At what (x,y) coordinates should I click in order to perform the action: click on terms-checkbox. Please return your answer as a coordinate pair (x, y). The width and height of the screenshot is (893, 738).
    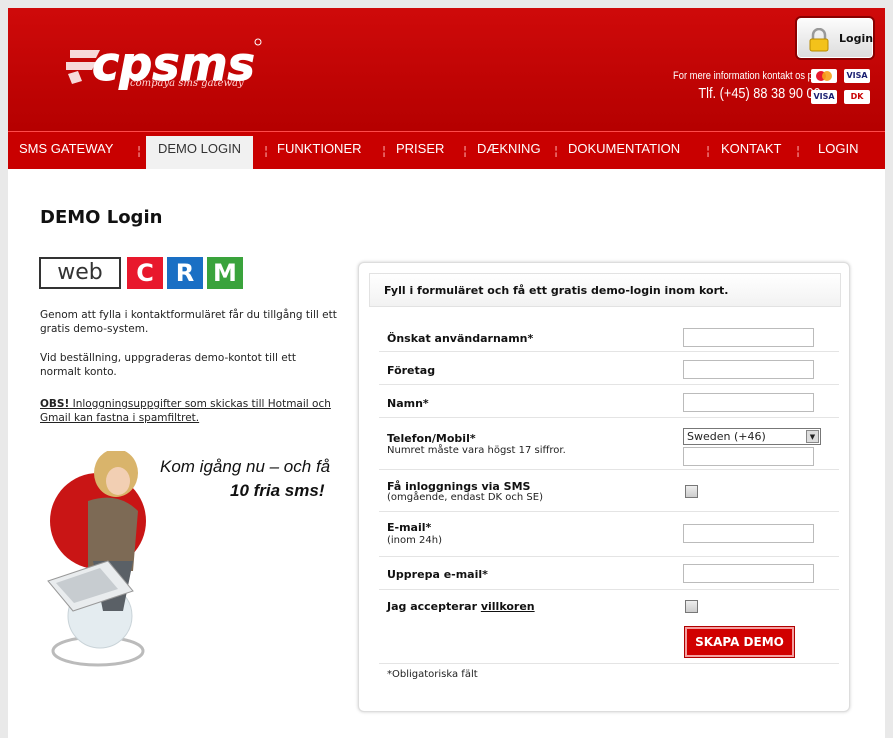
    Looking at the image, I should click on (691, 606).